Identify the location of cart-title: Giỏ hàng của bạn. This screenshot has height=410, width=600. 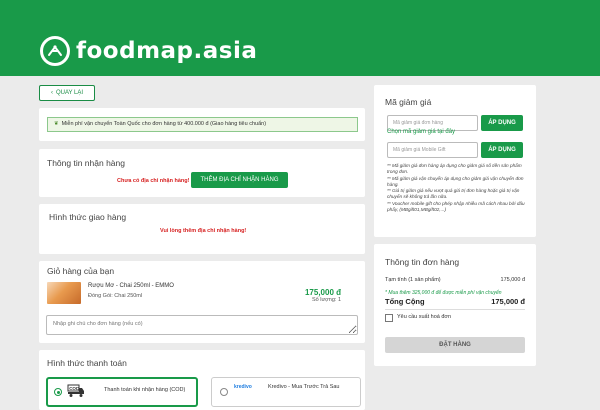
(81, 271).